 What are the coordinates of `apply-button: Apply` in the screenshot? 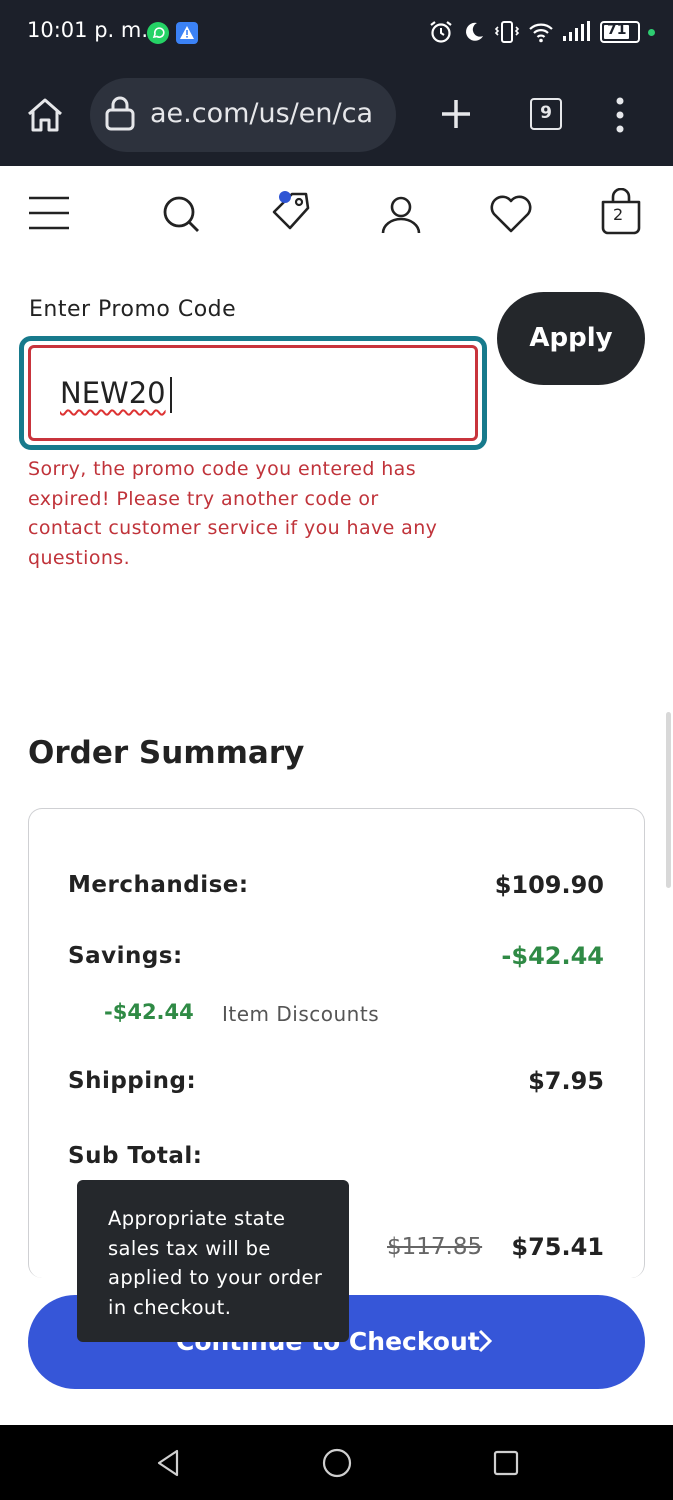 It's located at (571, 338).